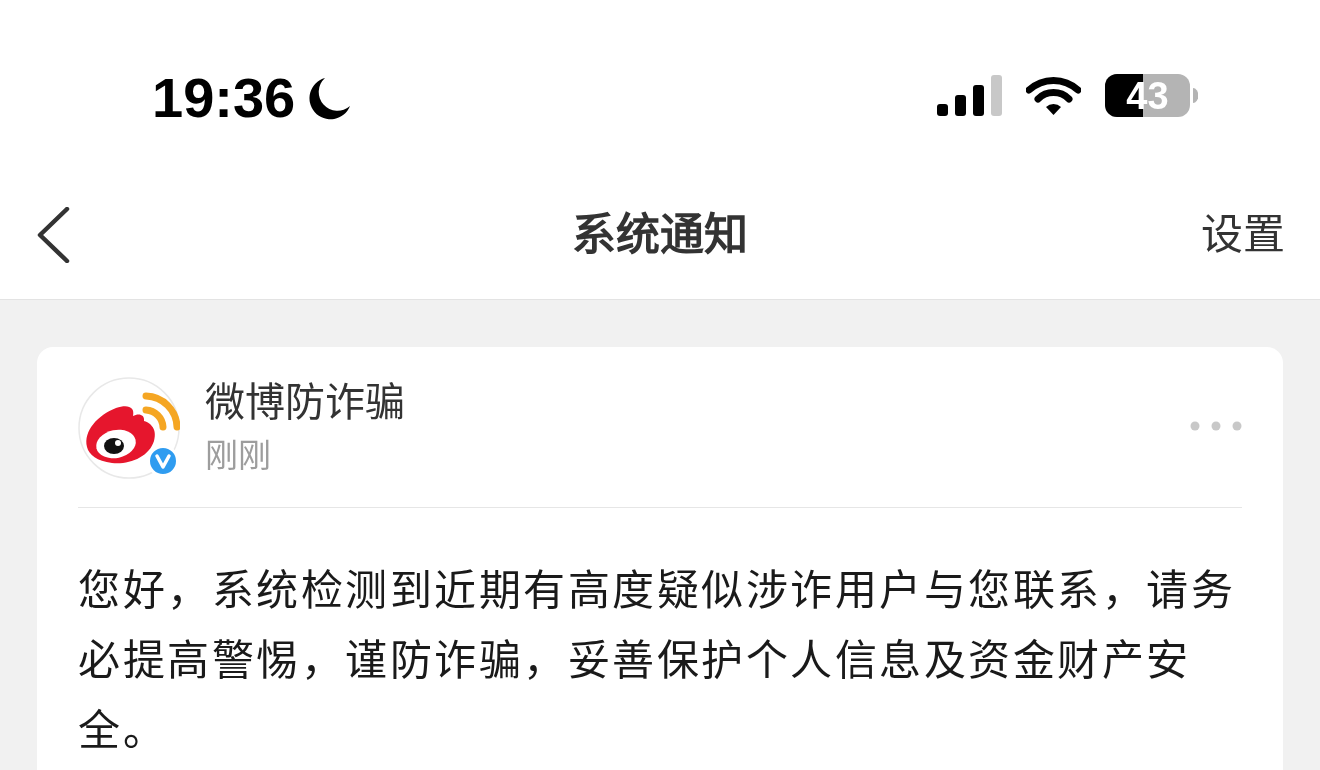  What do you see at coordinates (330, 98) in the screenshot?
I see `moon-icon` at bounding box center [330, 98].